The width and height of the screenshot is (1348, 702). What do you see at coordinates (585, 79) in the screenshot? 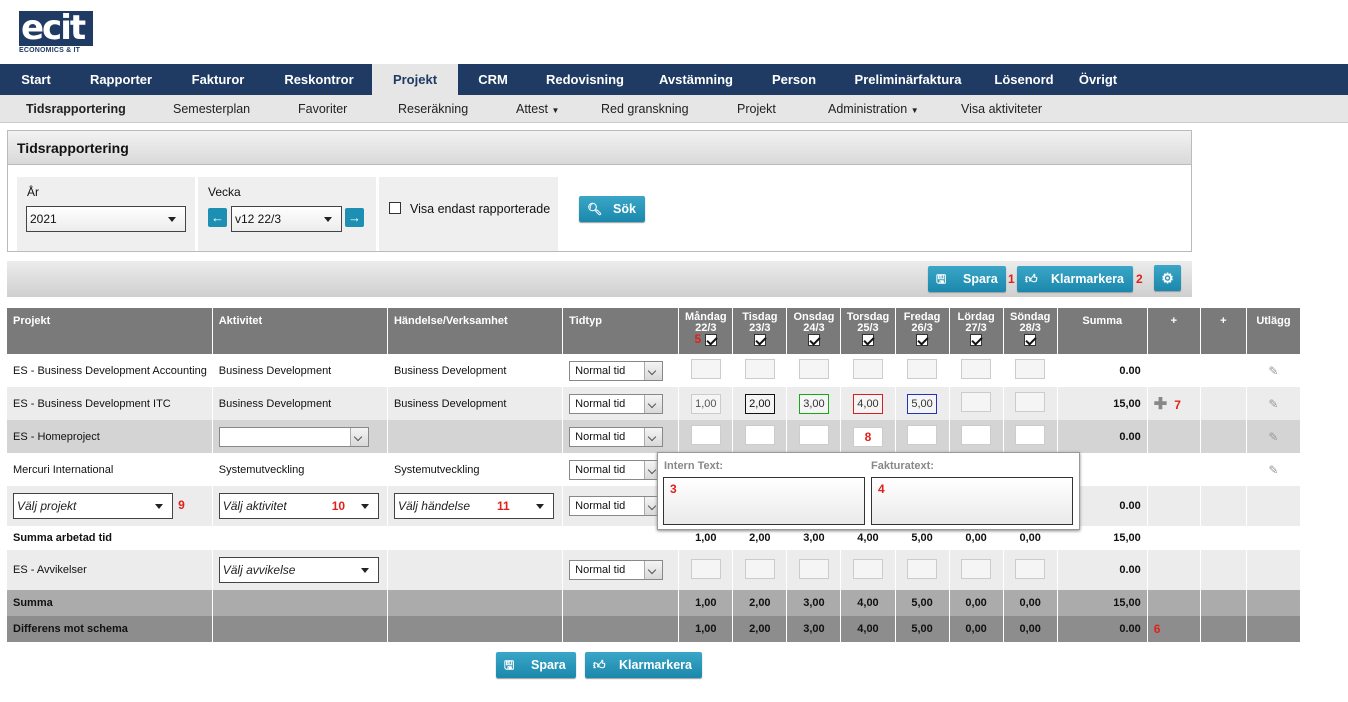
I see `nav-redovisning: Redovisning` at bounding box center [585, 79].